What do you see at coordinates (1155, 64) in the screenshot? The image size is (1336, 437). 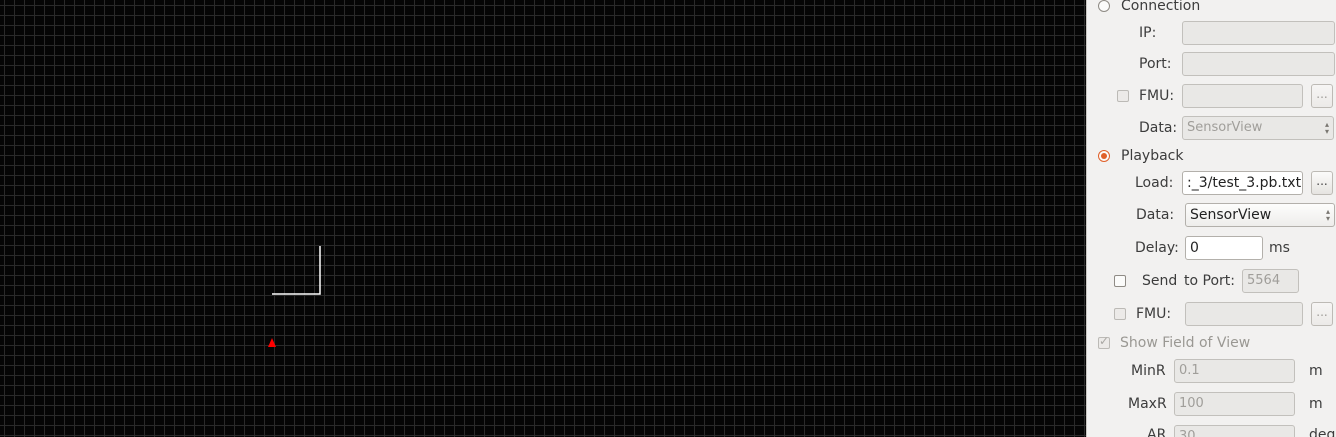 I see `port-label: Port:` at bounding box center [1155, 64].